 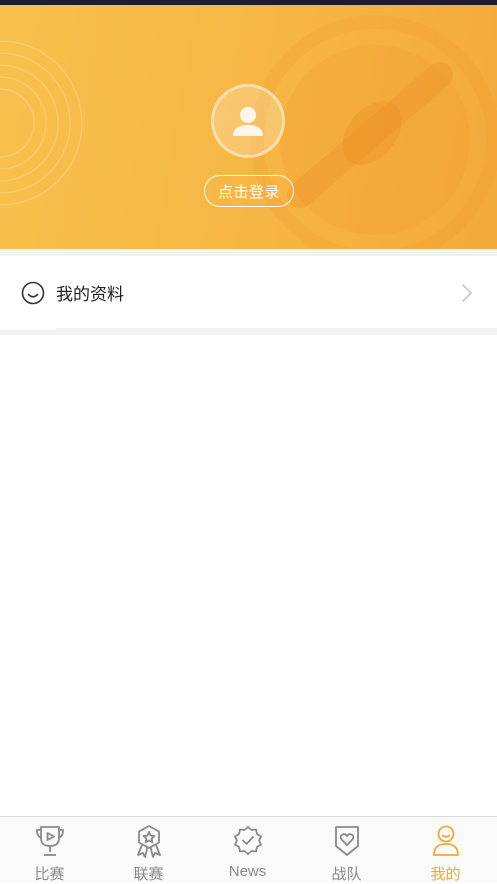 I want to click on tab-matches: 比赛, so click(x=49, y=850).